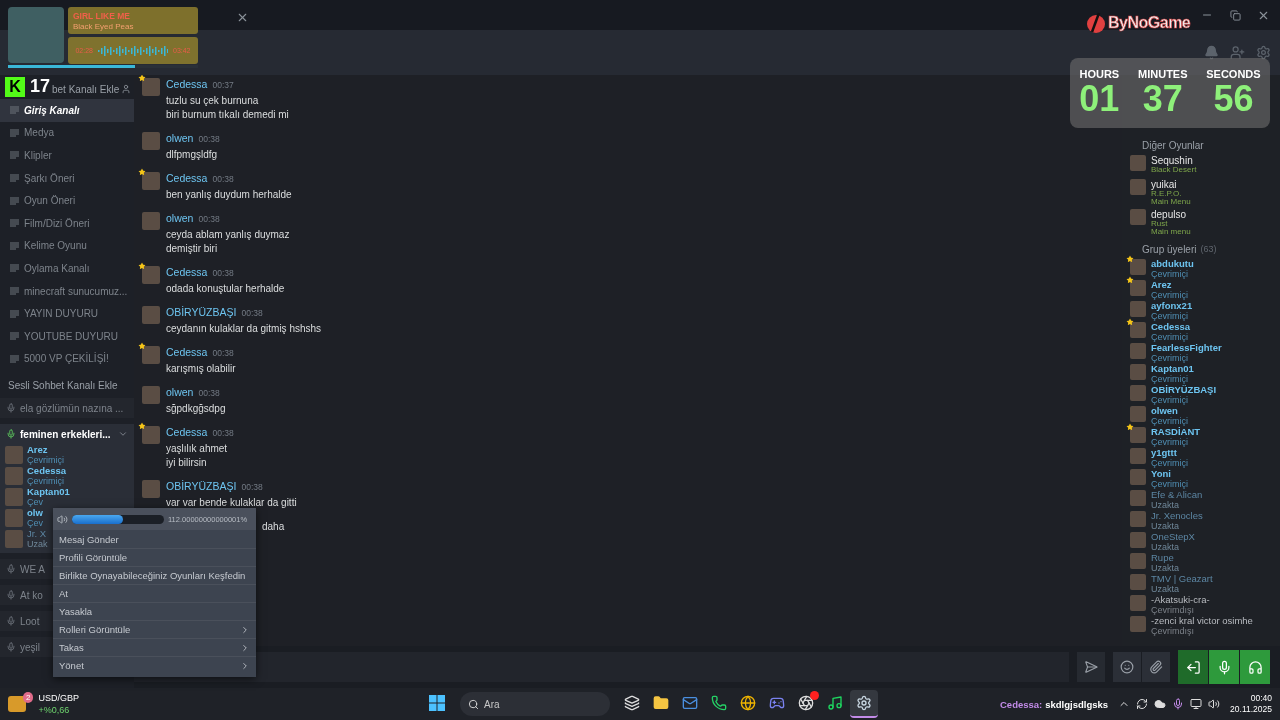 Image resolution: width=1280 pixels, height=720 pixels. Describe the element at coordinates (1174, 170) in the screenshot. I see `game-status: Black Desert` at that location.